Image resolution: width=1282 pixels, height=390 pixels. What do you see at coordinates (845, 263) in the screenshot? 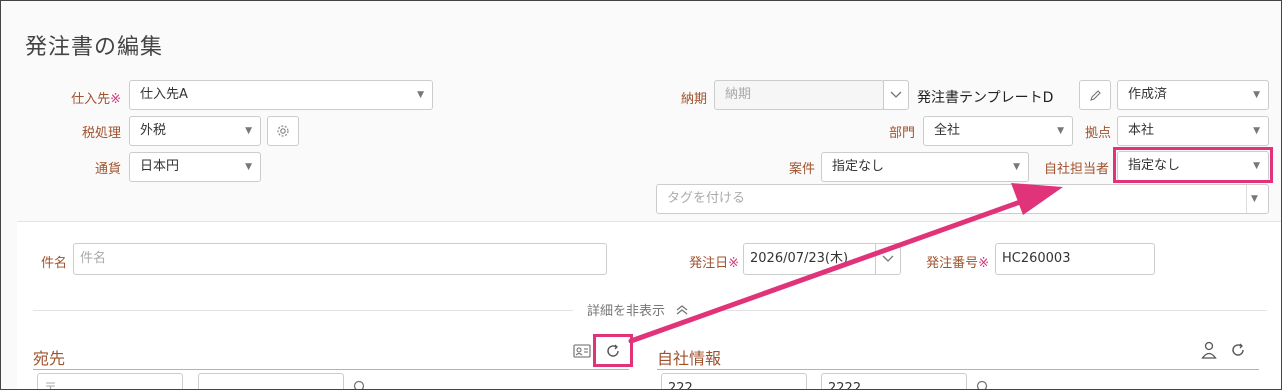
I see `annotation-arrow` at bounding box center [845, 263].